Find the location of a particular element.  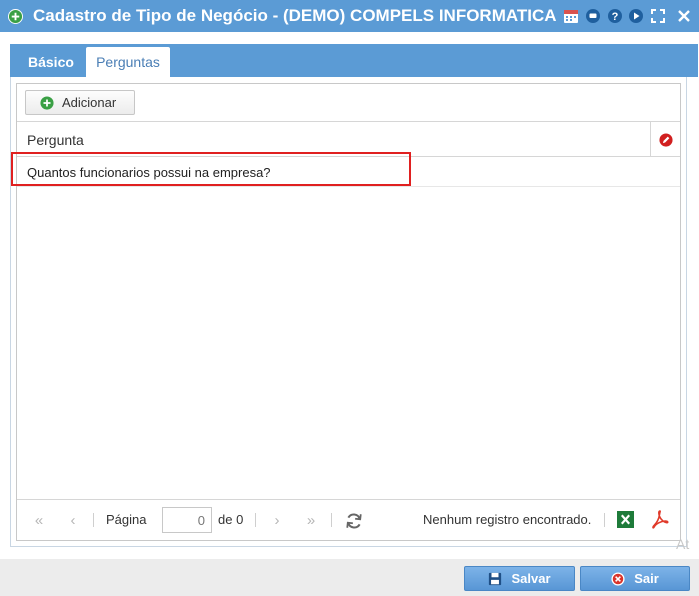

tab-strip: Básico Perguntas is located at coordinates (354, 60).